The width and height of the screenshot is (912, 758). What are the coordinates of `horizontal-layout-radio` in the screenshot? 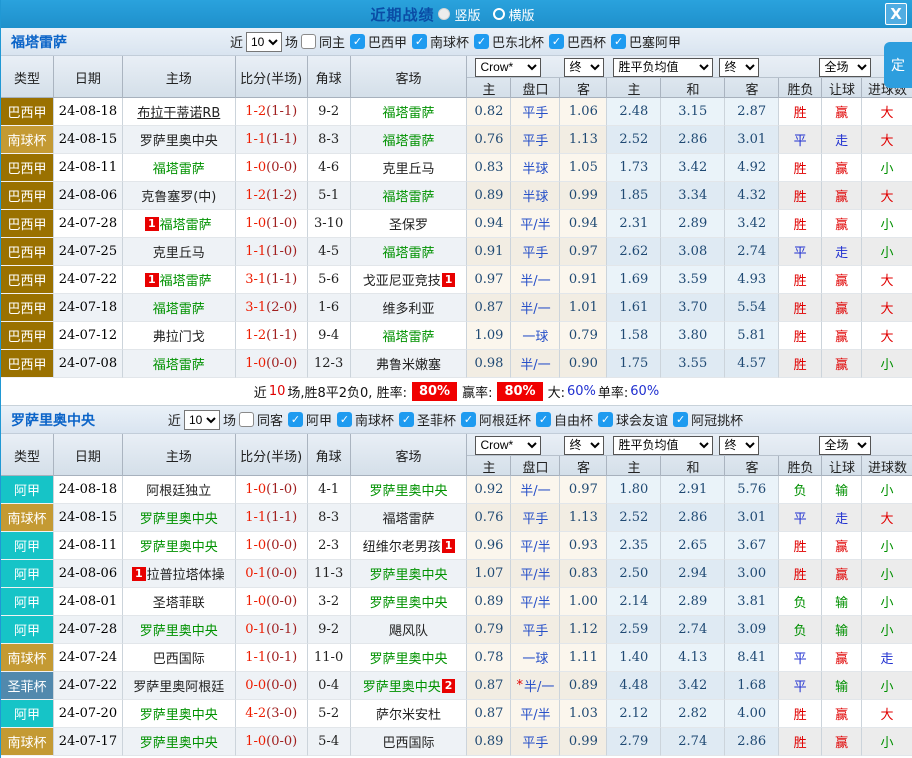 It's located at (498, 14).